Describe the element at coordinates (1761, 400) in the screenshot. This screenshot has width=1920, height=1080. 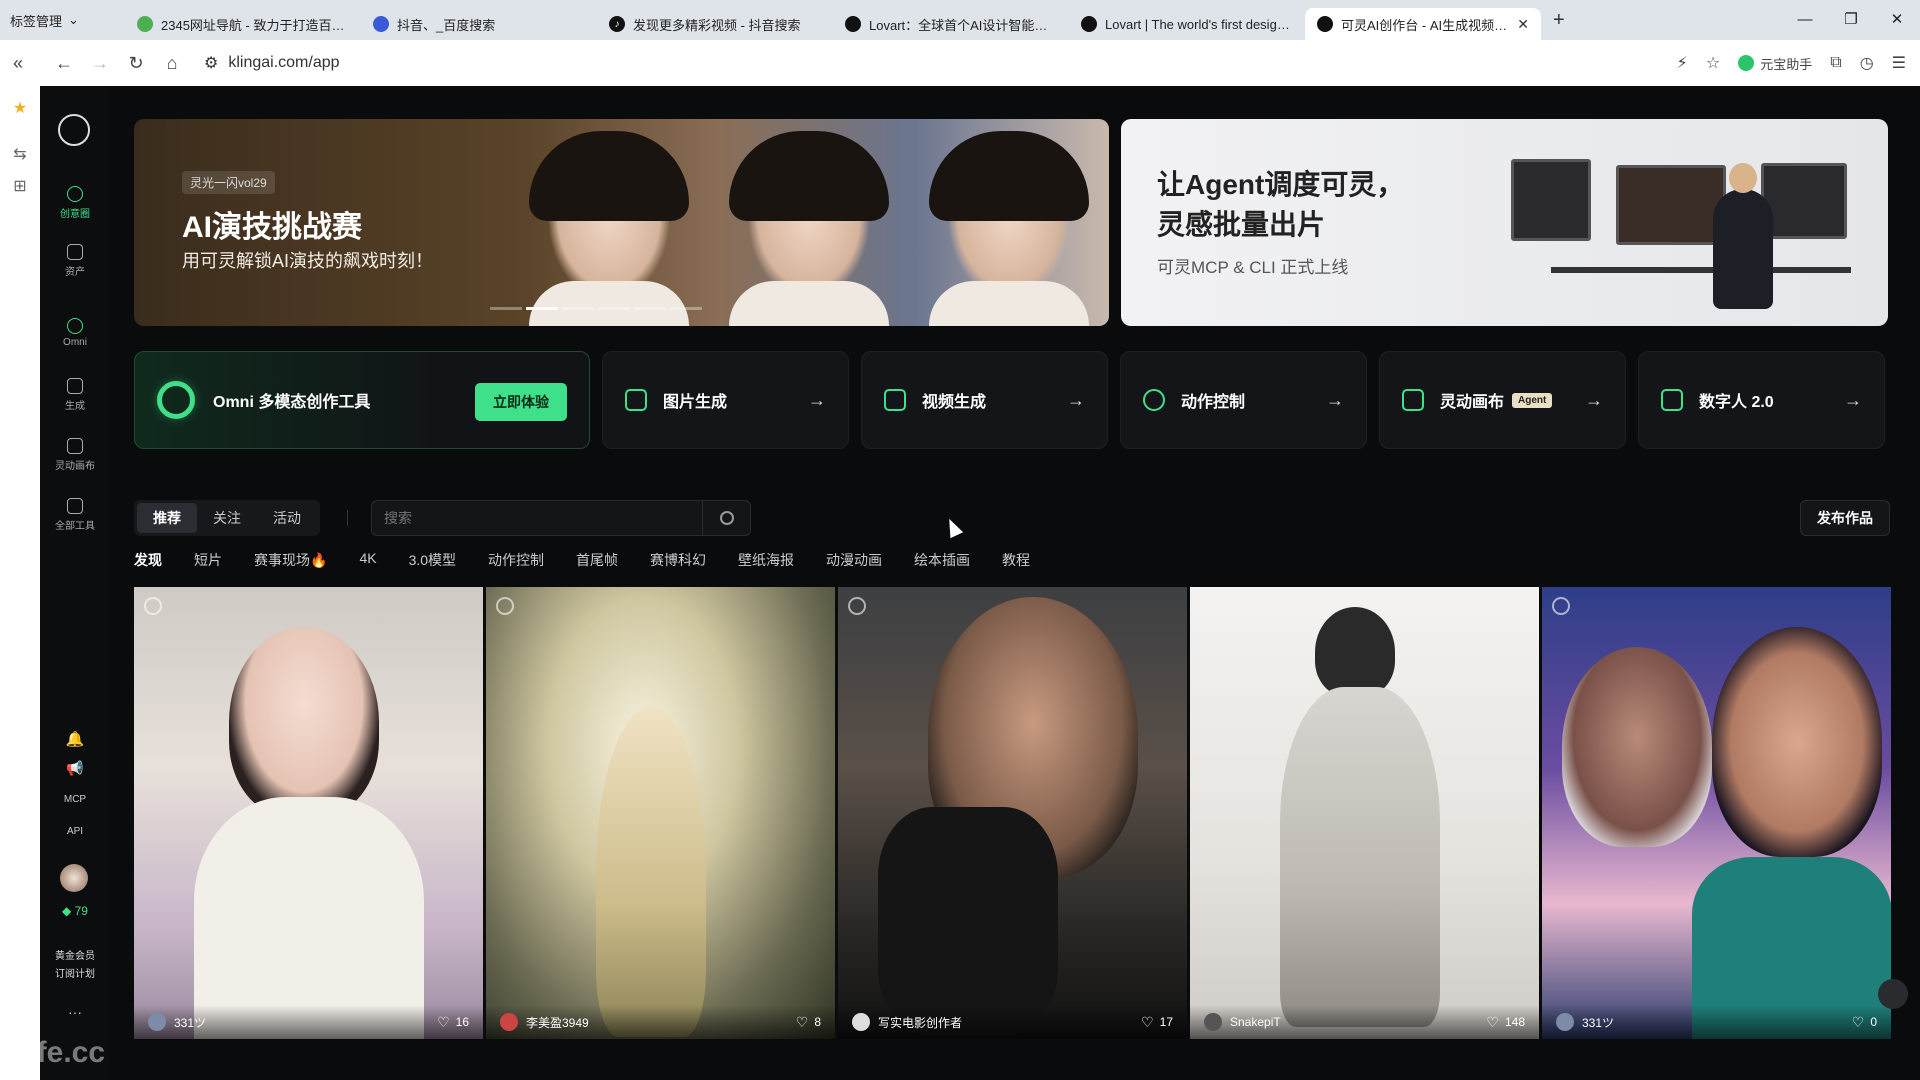
I see `digital-human-card: 数字人 2.0 →` at that location.